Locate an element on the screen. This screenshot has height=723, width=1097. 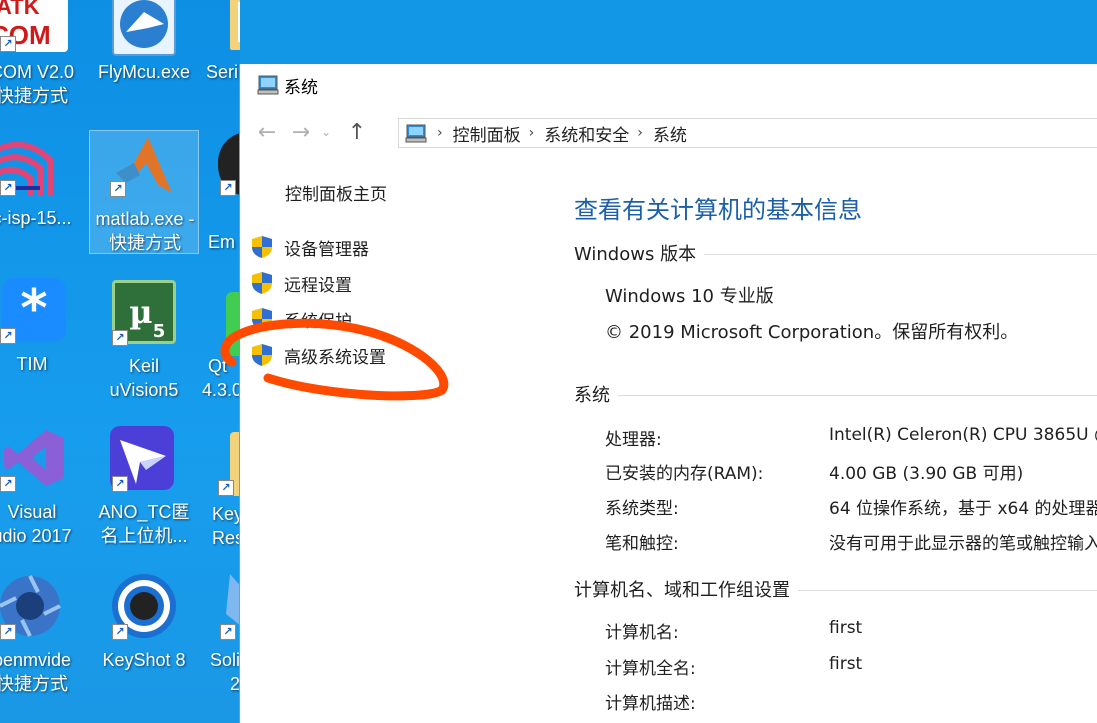
processor-label: 处理器: is located at coordinates (633, 440).